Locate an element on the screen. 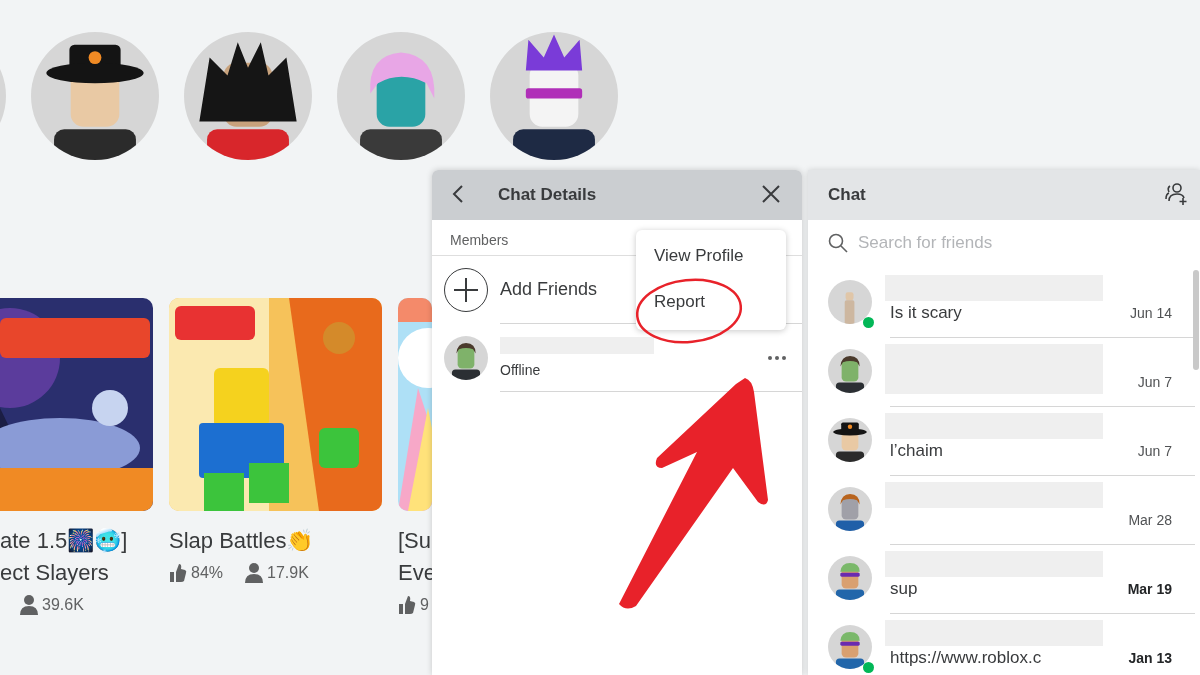 The width and height of the screenshot is (1200, 675). add-friend-button is located at coordinates (1176, 195).